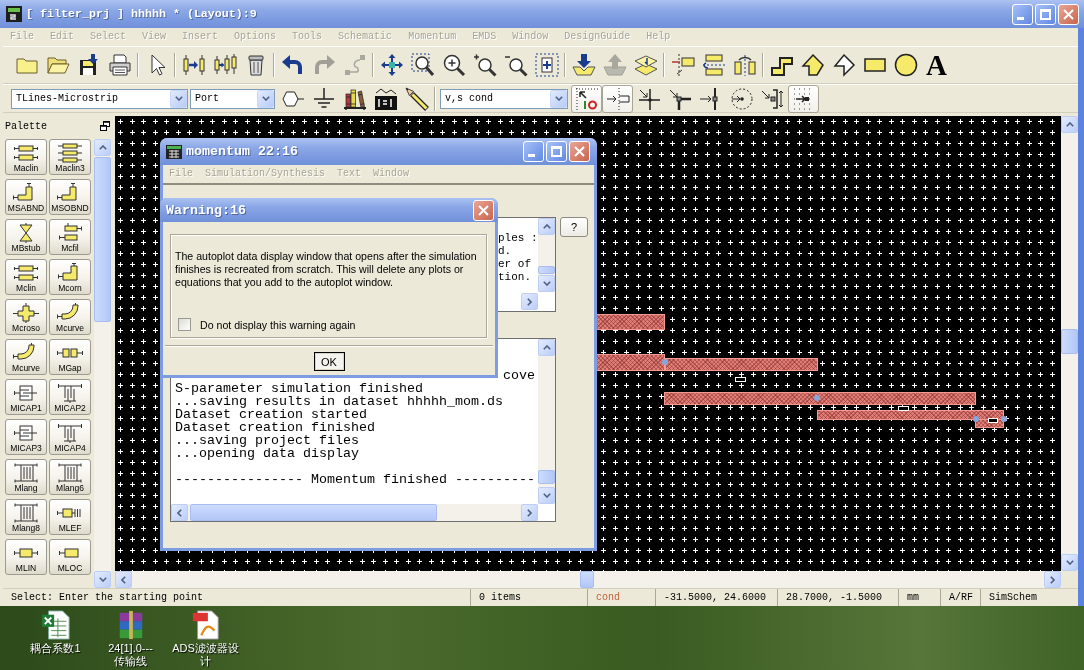 This screenshot has width=1084, height=670. I want to click on maximize-icon, so click(556, 151).